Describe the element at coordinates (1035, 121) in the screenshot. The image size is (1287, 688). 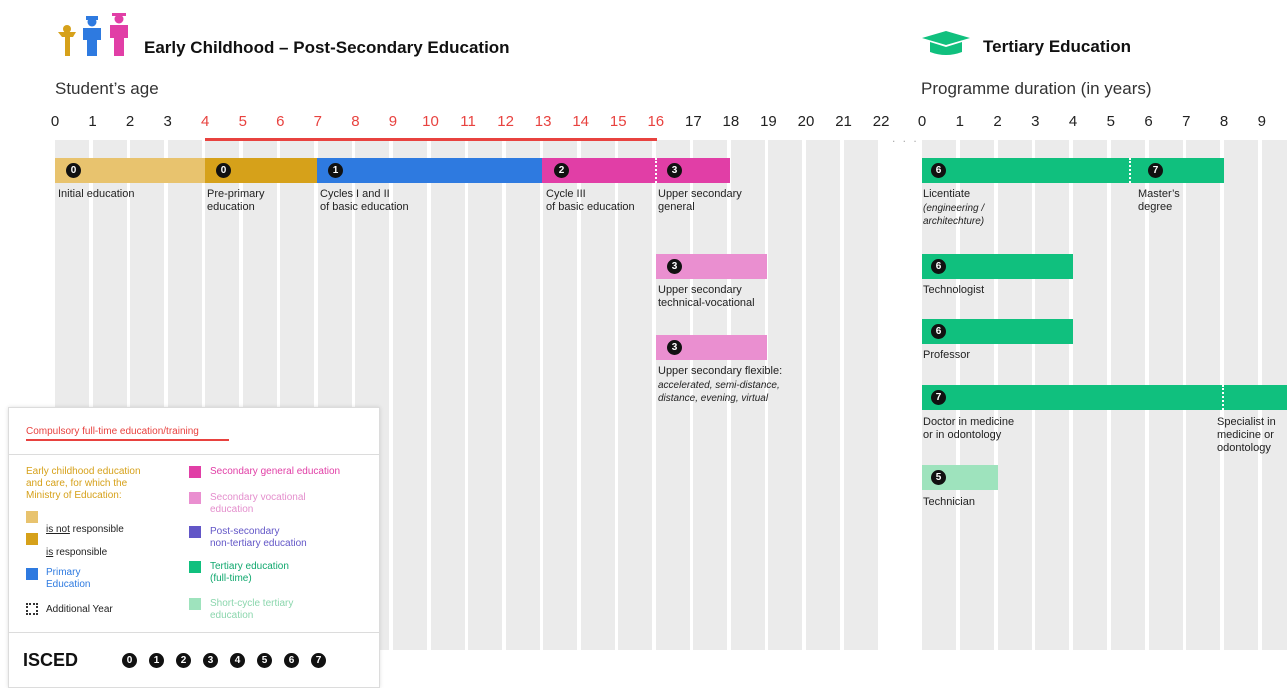
I see `duration-tick-label: 3` at that location.